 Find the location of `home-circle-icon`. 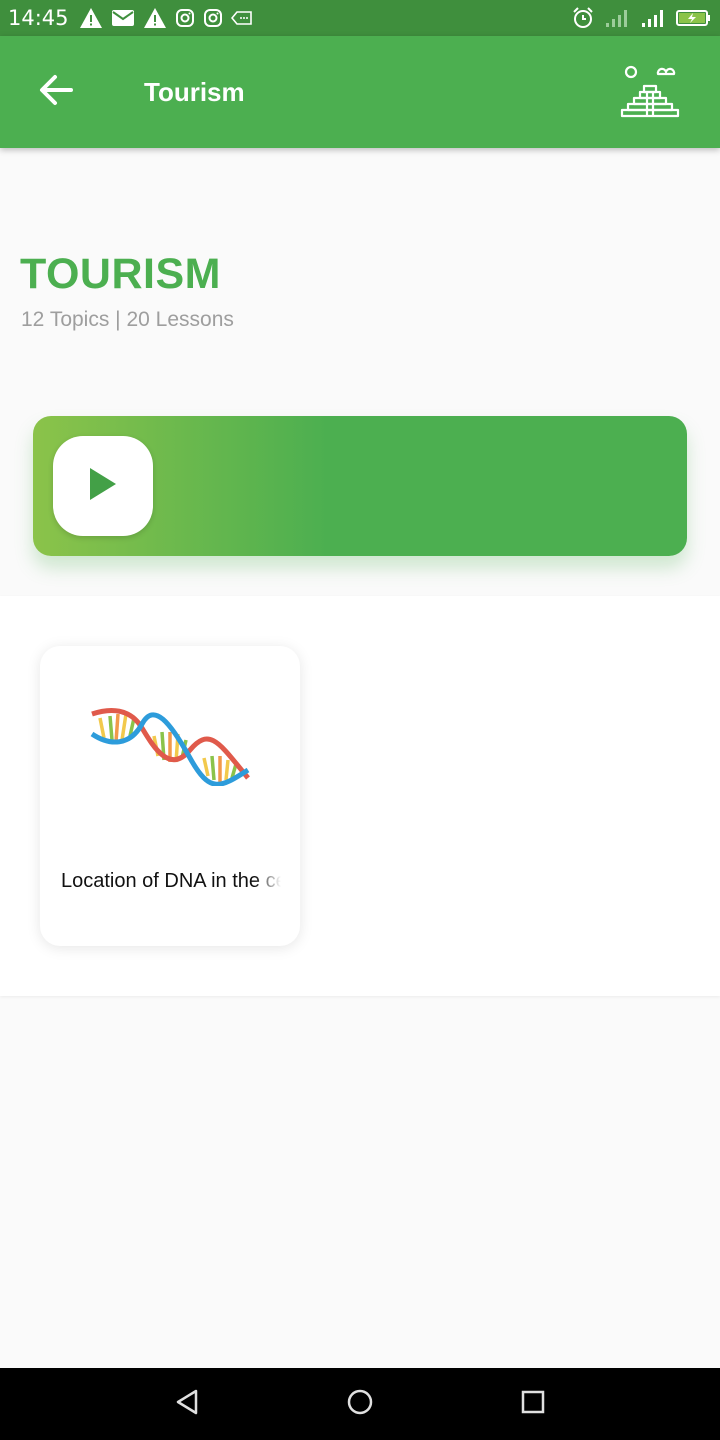

home-circle-icon is located at coordinates (360, 1404).